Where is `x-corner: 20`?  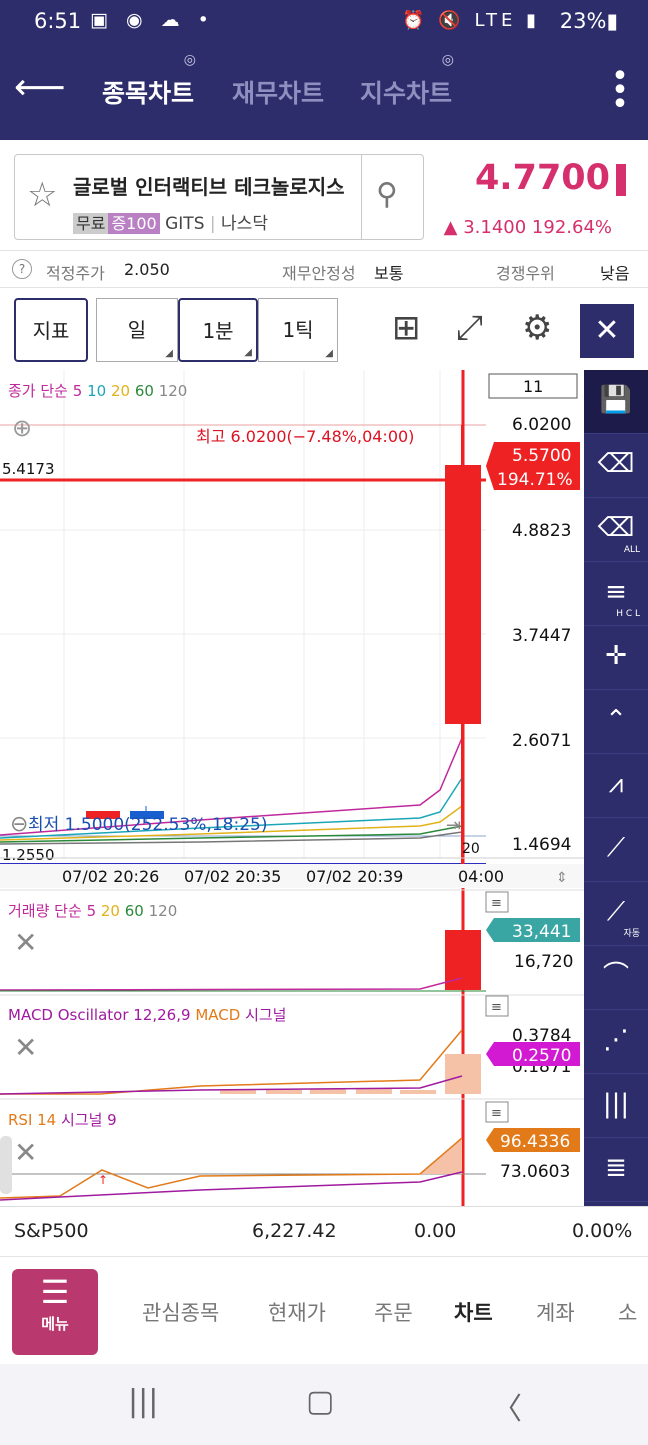
x-corner: 20 is located at coordinates (471, 849).